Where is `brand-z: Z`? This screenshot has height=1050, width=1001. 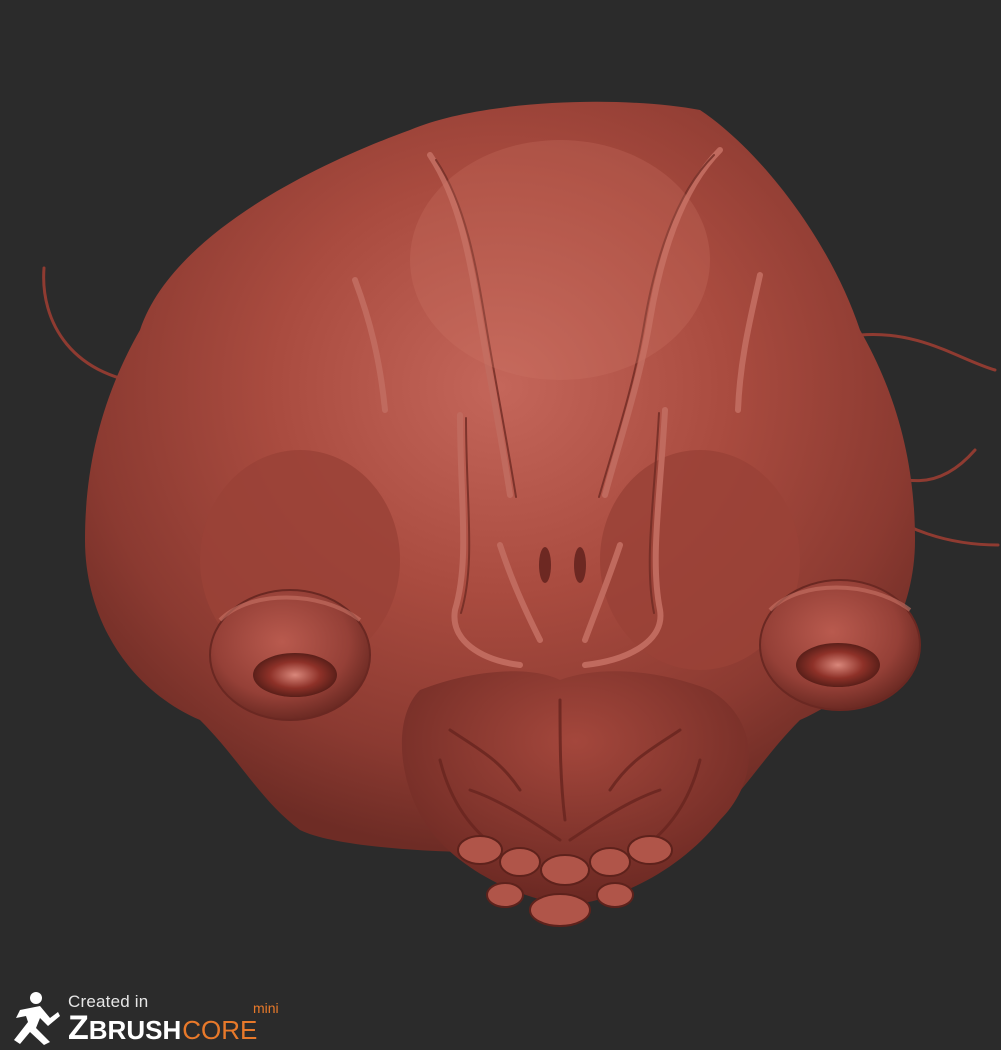
brand-z: Z is located at coordinates (78, 1028).